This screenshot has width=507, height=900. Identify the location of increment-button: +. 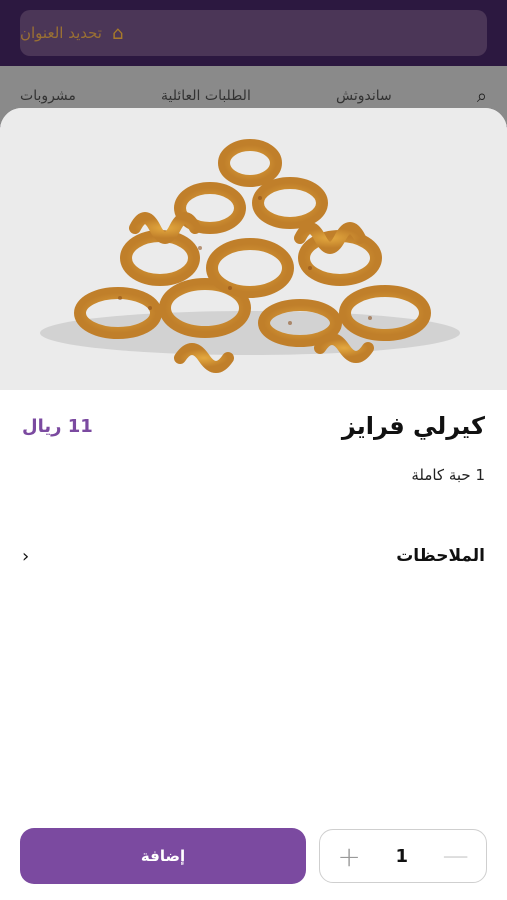
(348, 856).